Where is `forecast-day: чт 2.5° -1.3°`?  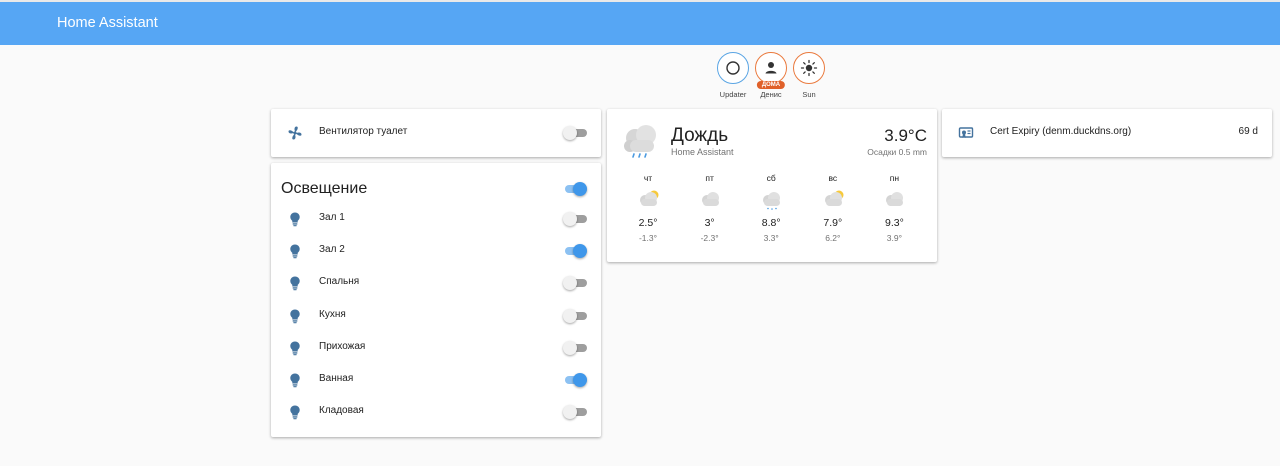 forecast-day: чт 2.5° -1.3° is located at coordinates (648, 208).